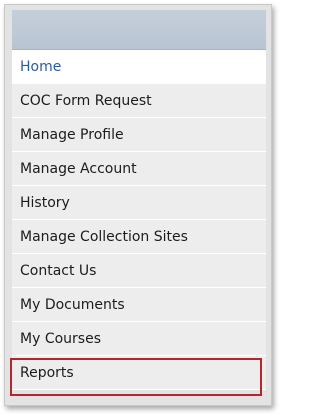 This screenshot has width=320, height=414. Describe the element at coordinates (139, 169) in the screenshot. I see `nav-item-manage-account: Manage Account` at that location.